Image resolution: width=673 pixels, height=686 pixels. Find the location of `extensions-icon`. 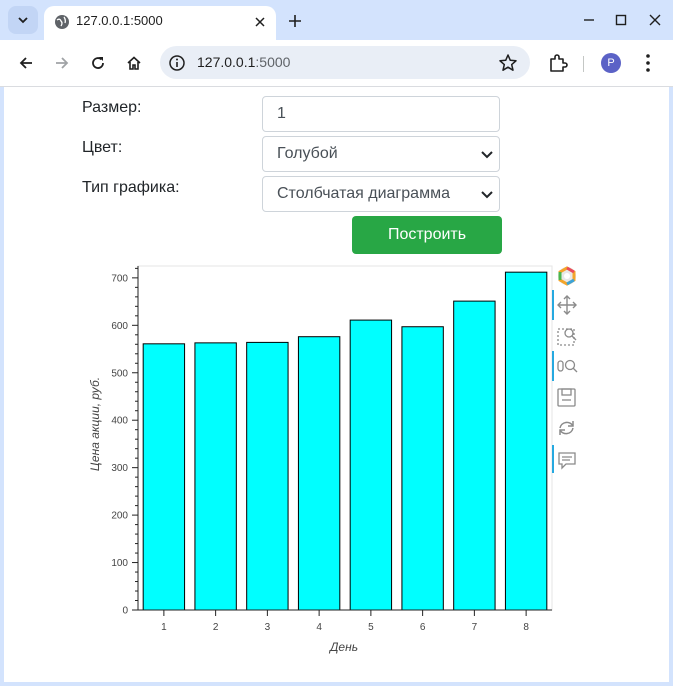

extensions-icon is located at coordinates (558, 63).